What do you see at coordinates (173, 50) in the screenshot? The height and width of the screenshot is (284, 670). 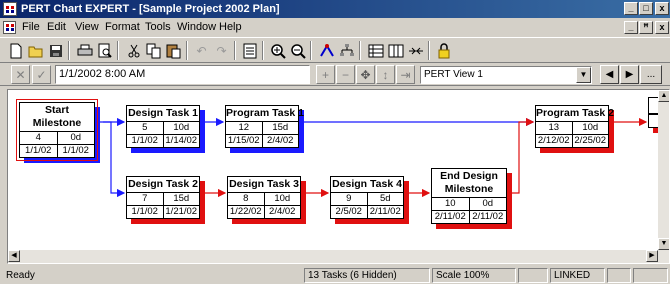 I see `paste-icon` at bounding box center [173, 50].